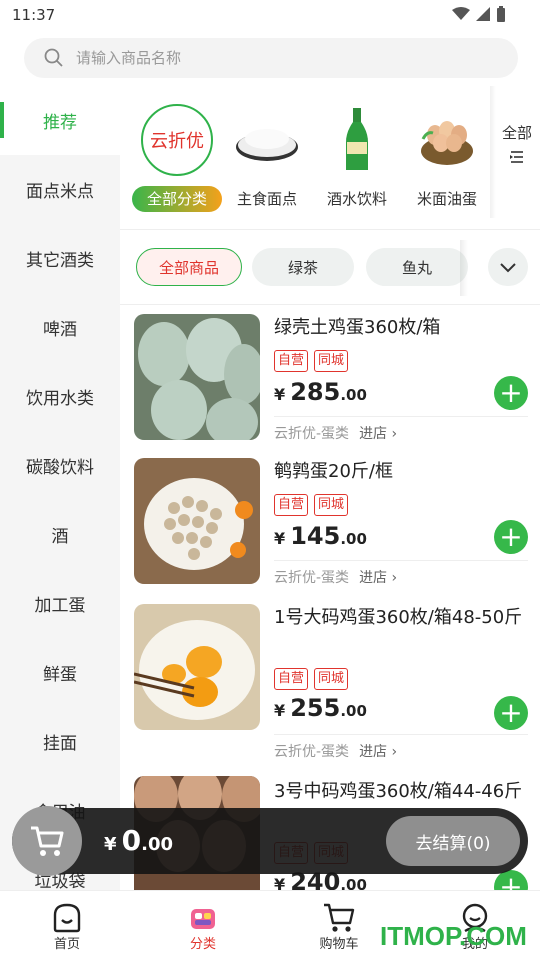 This screenshot has width=540, height=960. I want to click on bottle-image, so click(357, 139).